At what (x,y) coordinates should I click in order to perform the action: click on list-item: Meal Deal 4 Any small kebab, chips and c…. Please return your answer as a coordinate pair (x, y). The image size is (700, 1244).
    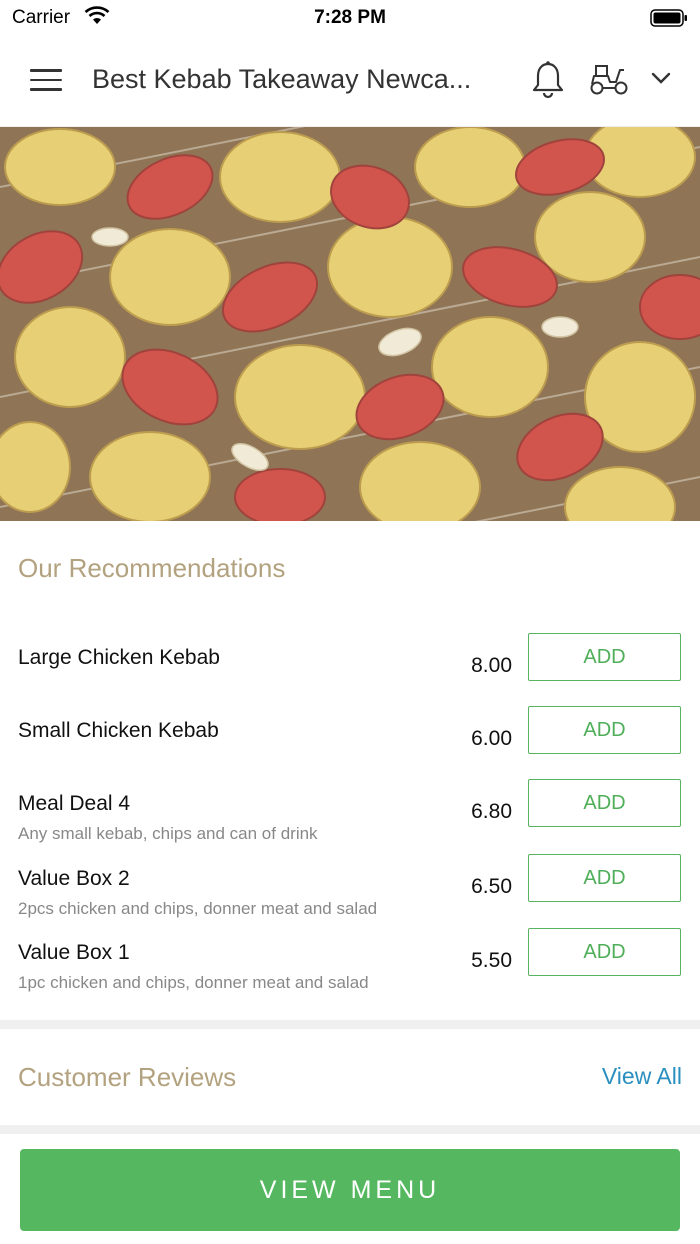
    Looking at the image, I should click on (350, 815).